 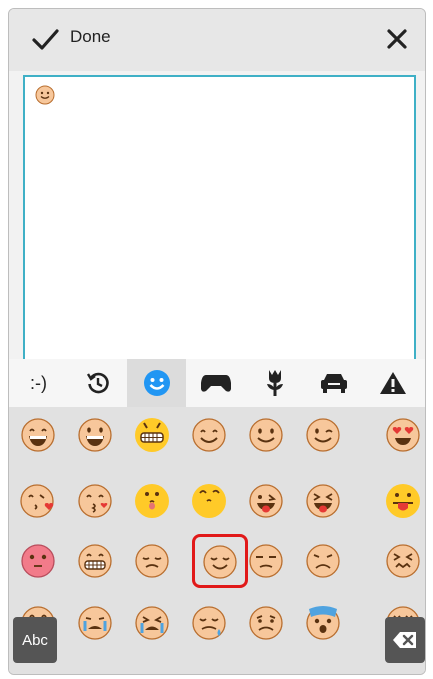 What do you see at coordinates (152, 623) in the screenshot?
I see `weary-face-emoji` at bounding box center [152, 623].